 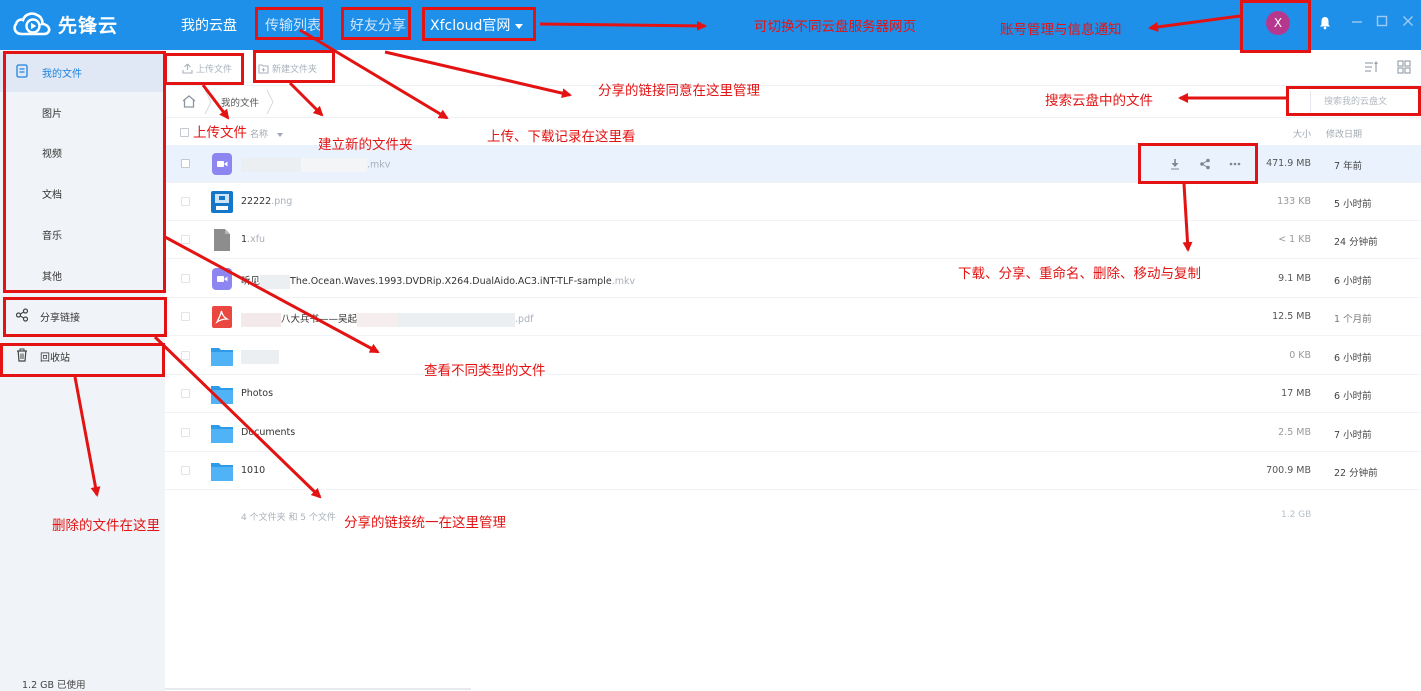 I want to click on annotation-recycle: 删除的文件在这里, so click(x=106, y=526).